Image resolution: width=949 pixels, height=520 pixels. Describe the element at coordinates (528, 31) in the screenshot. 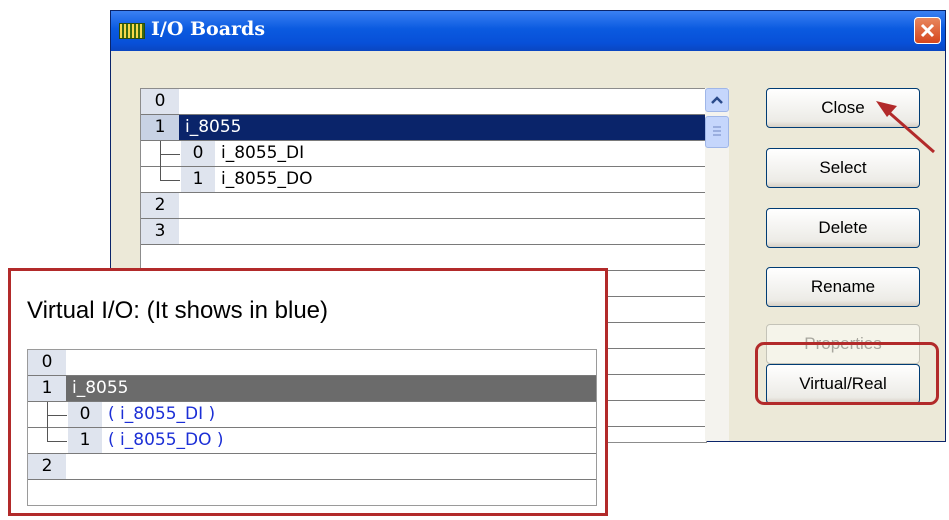

I see `title-bar: I/O Boards` at that location.